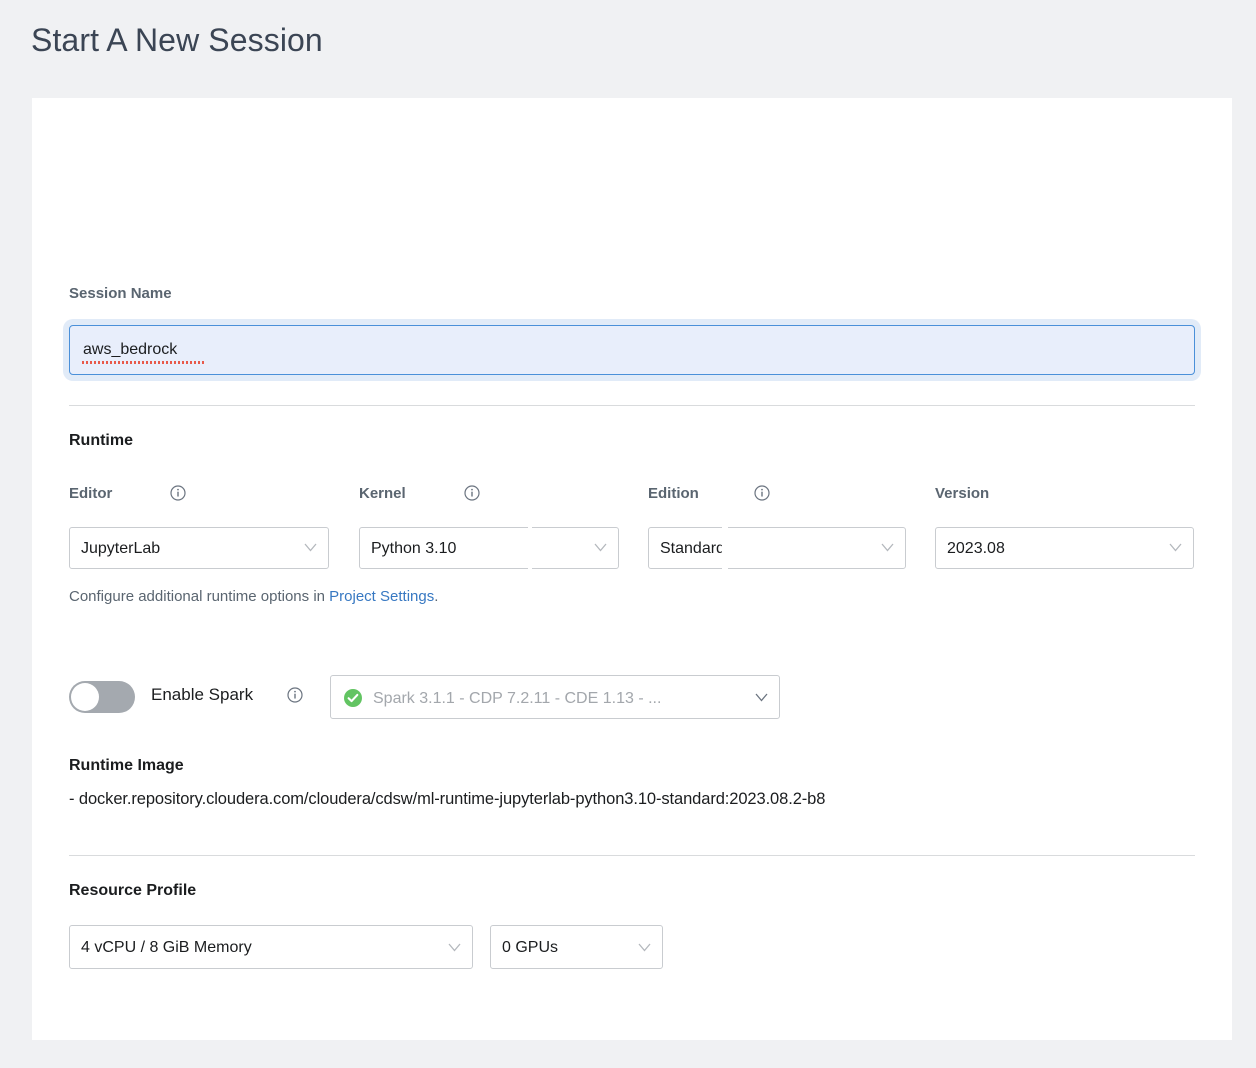  Describe the element at coordinates (489, 548) in the screenshot. I see `kernel-select: Python 3.10` at that location.